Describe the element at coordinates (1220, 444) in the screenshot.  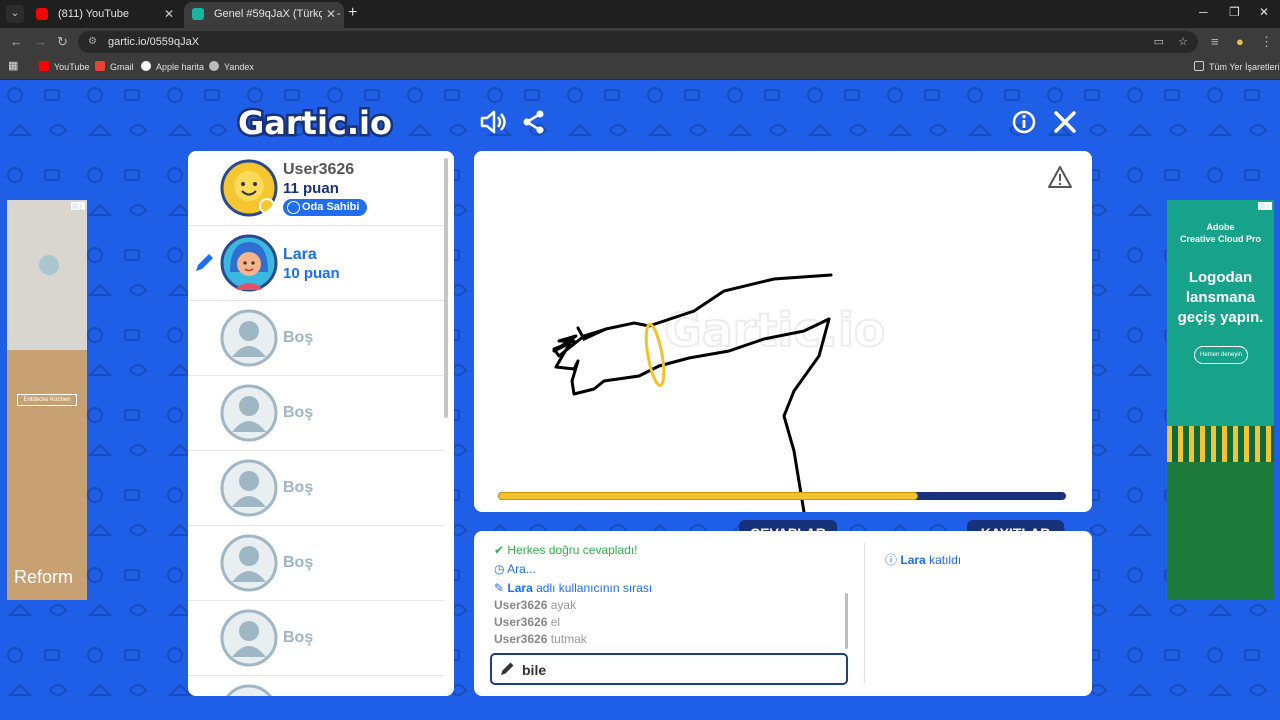
I see `ad-stripe-graphic` at that location.